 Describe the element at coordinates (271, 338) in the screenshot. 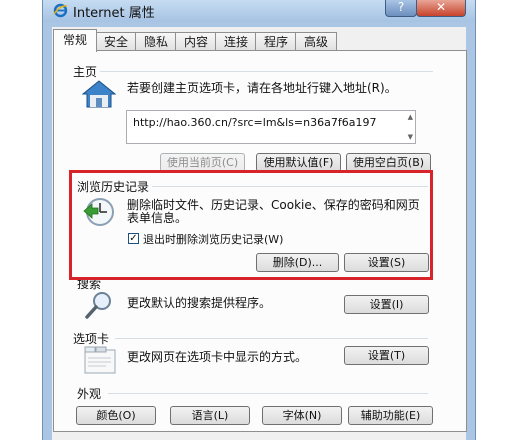

I see `tabs-divider` at that location.